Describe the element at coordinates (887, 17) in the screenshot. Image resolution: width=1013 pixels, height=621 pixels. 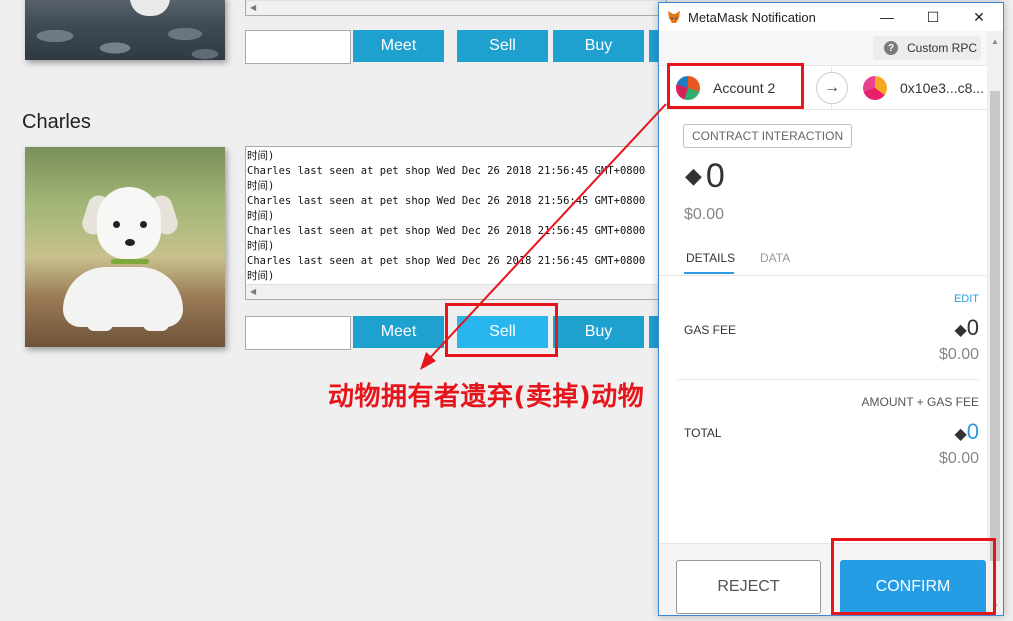
I see `minimize-icon: —` at that location.